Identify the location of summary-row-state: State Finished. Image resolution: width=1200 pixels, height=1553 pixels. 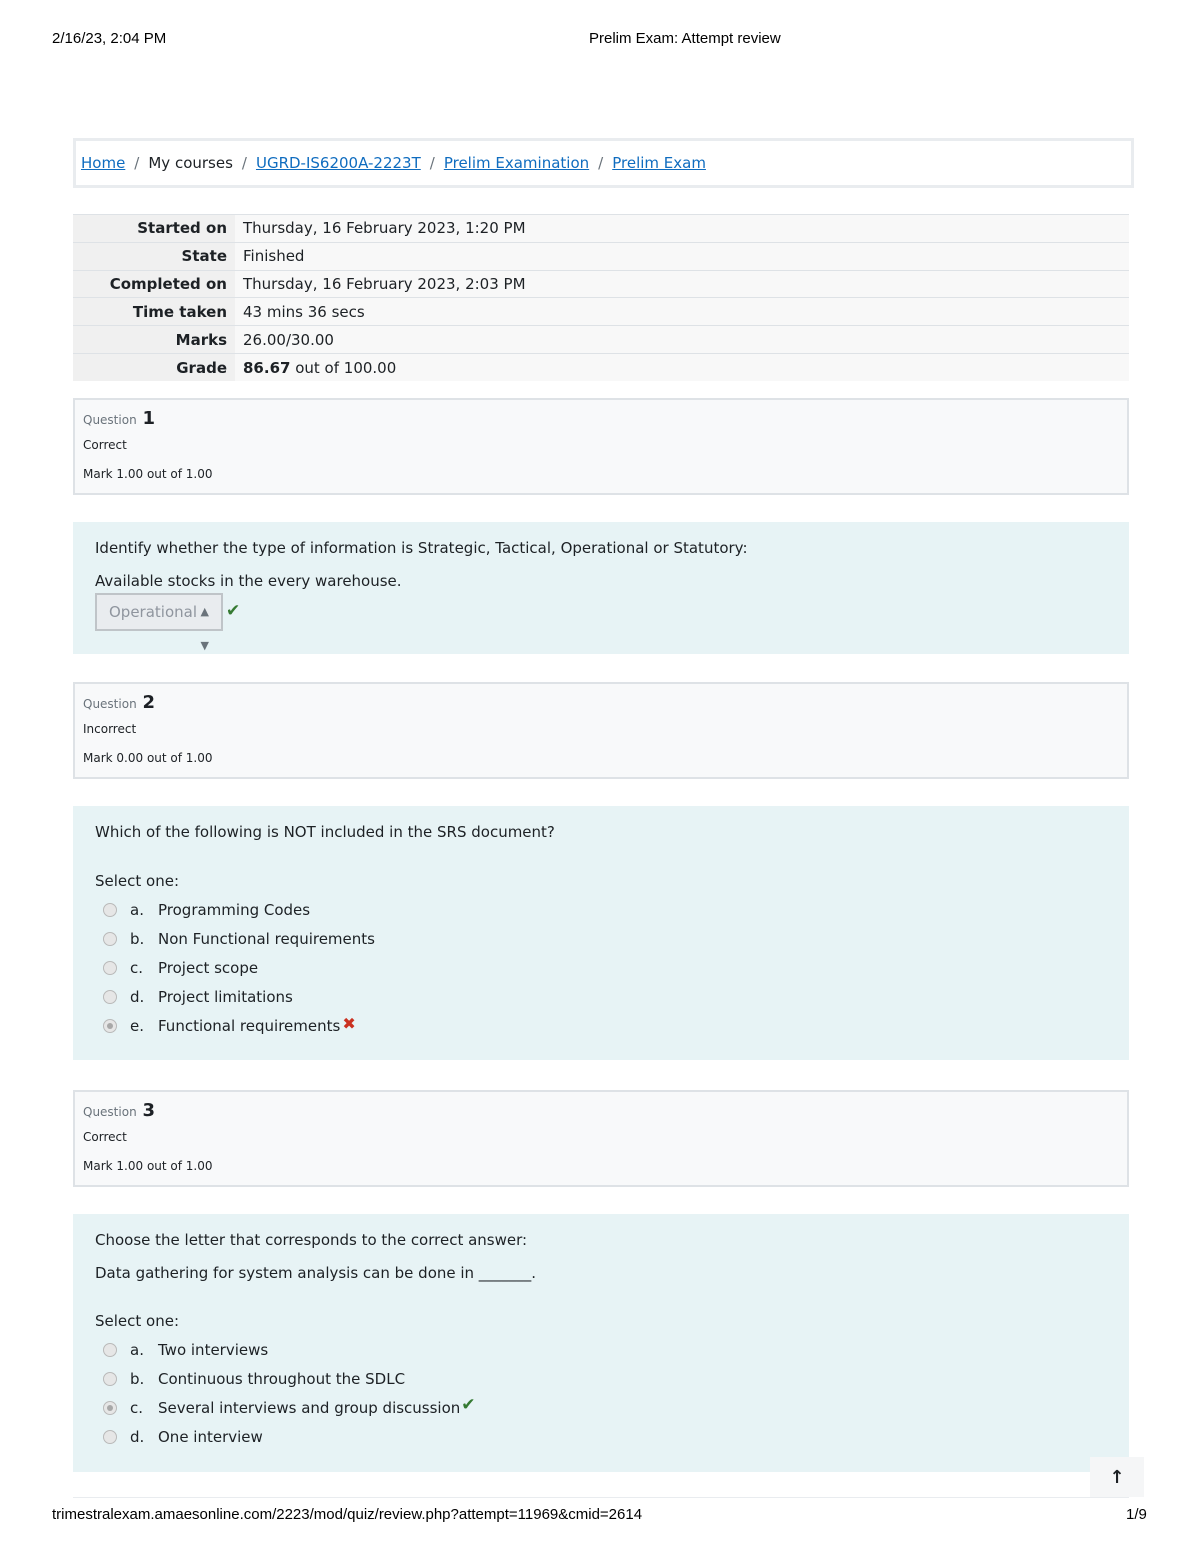
(601, 256).